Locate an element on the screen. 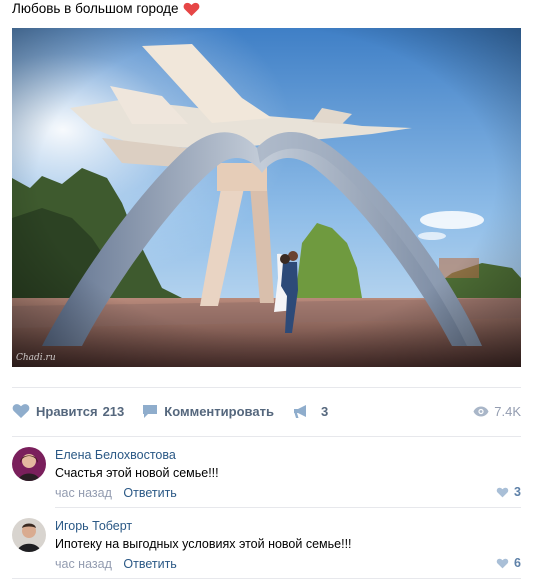  comment-icon is located at coordinates (150, 411).